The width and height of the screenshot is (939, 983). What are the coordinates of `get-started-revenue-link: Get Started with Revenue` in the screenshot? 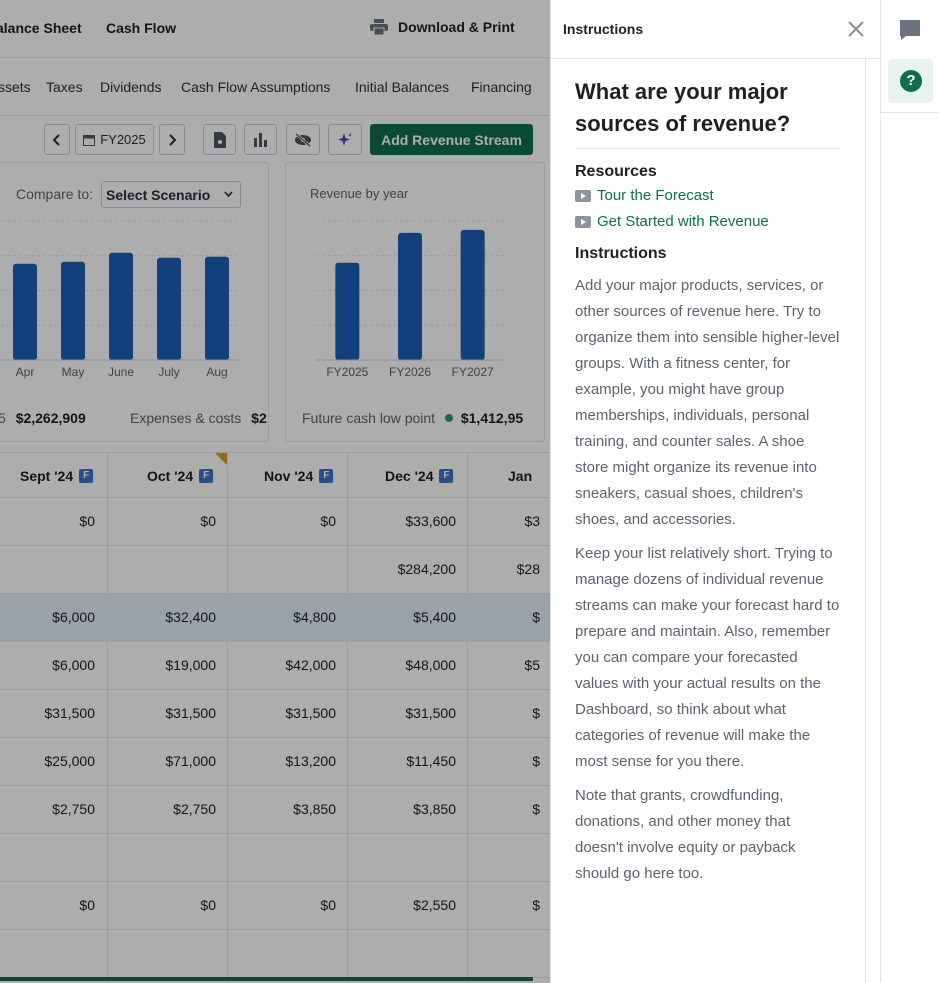 It's located at (708, 222).